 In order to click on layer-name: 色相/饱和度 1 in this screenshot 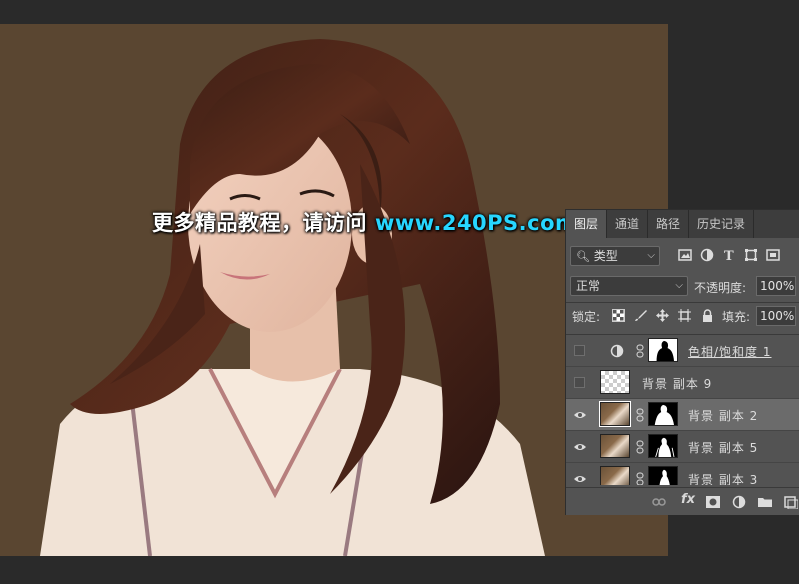, I will do `click(730, 351)`.